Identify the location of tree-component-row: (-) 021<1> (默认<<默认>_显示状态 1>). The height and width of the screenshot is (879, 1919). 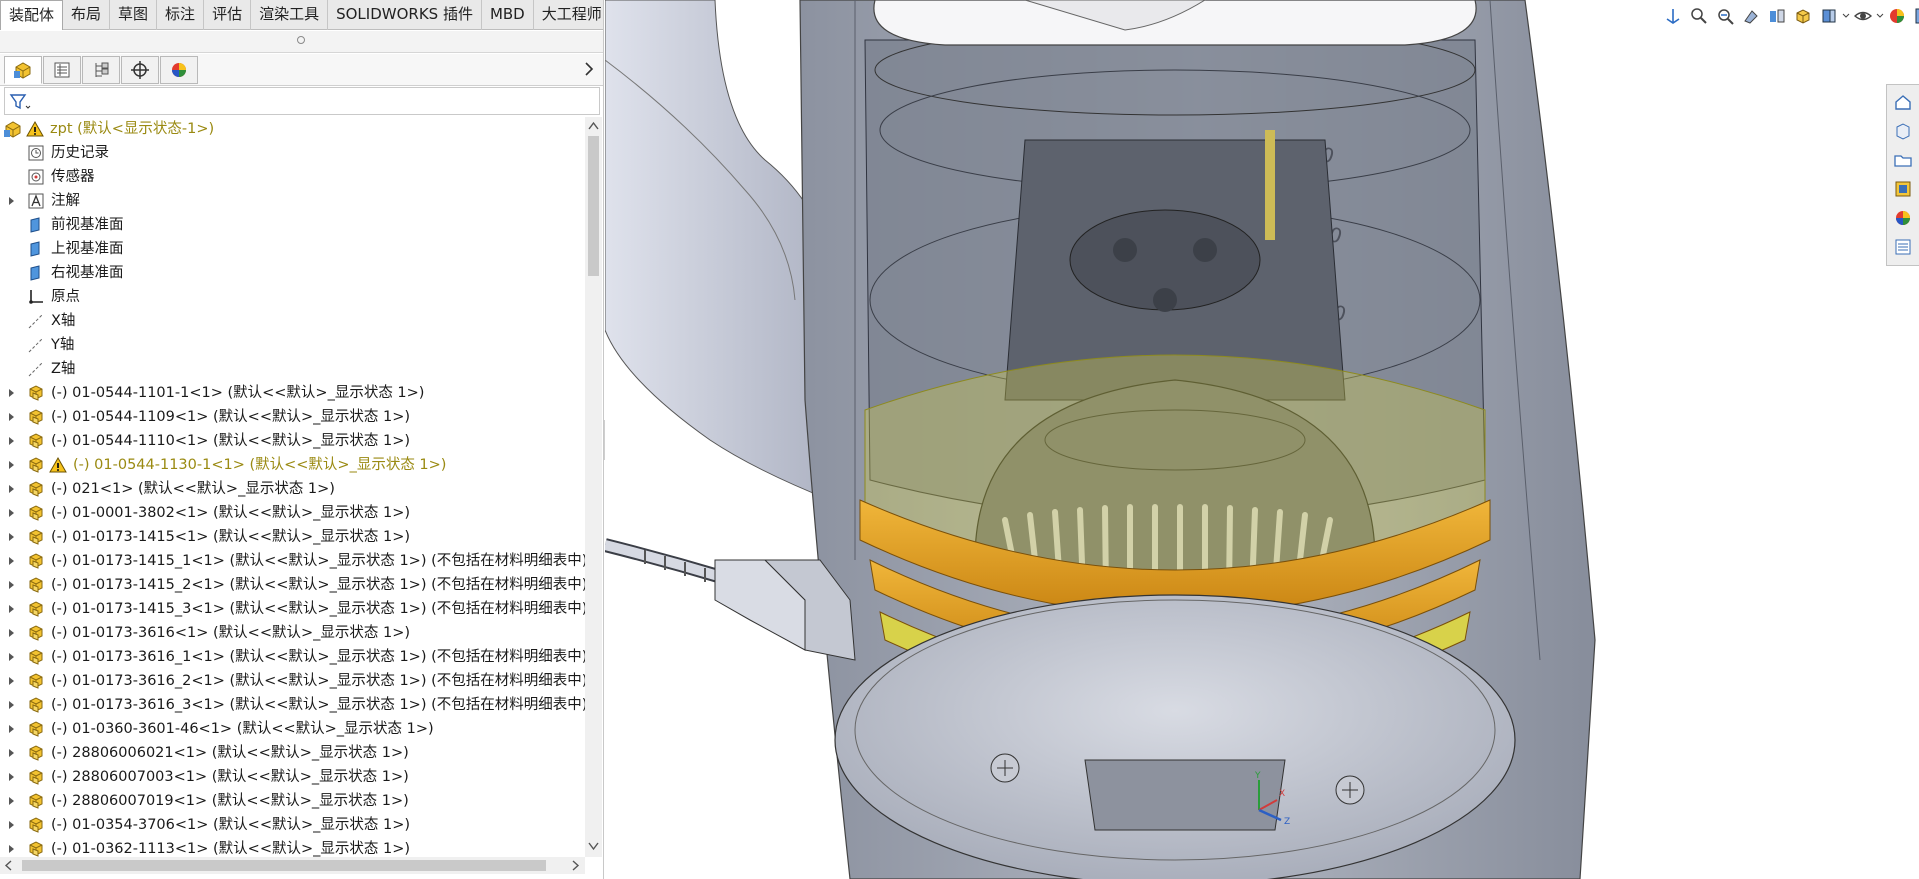
(292, 489).